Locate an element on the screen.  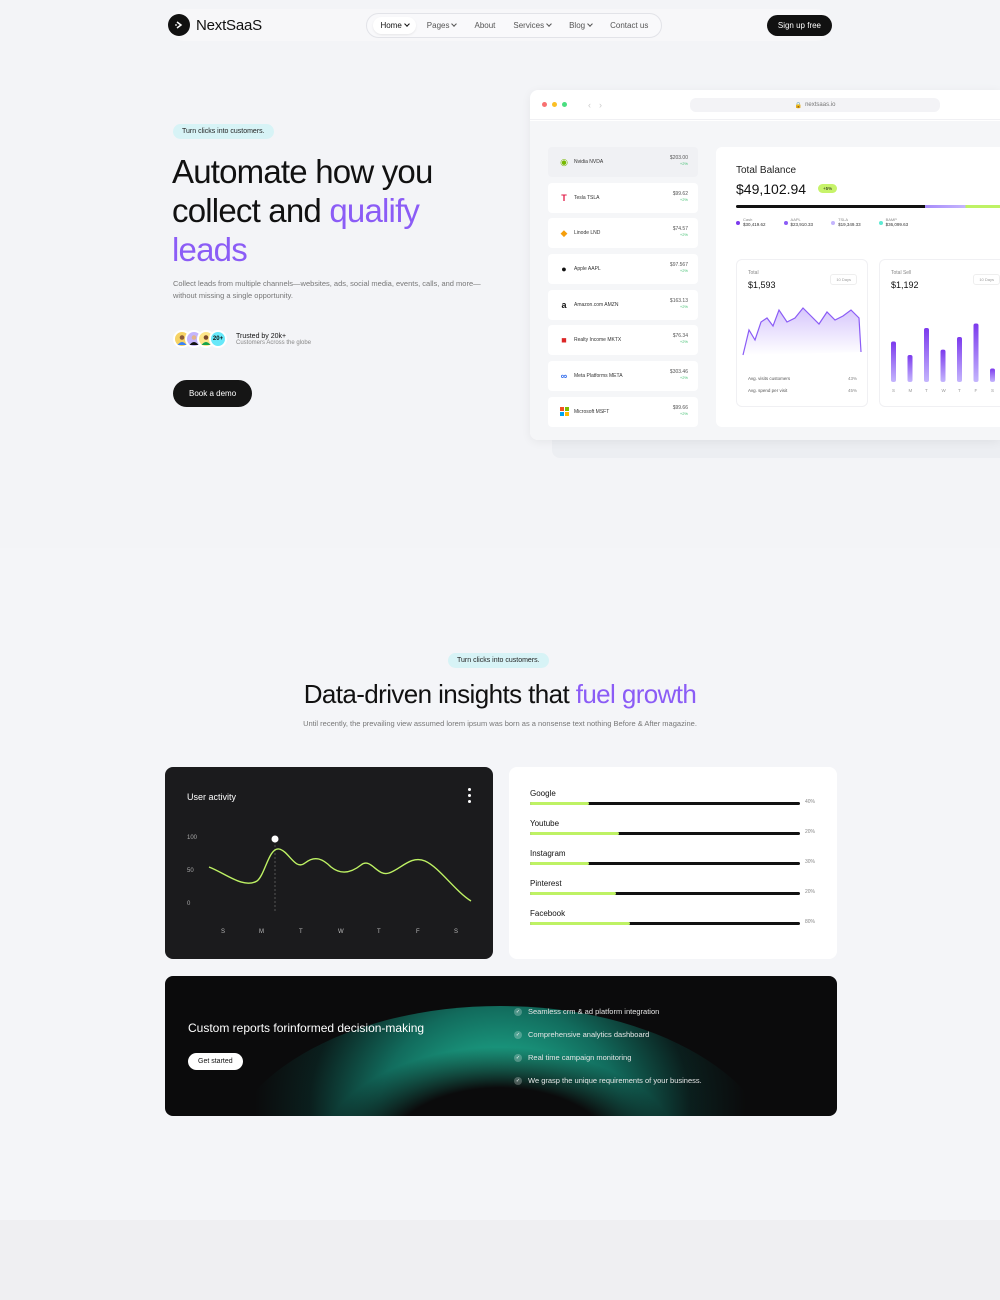
lock-icon: 🔒 is located at coordinates (798, 105).